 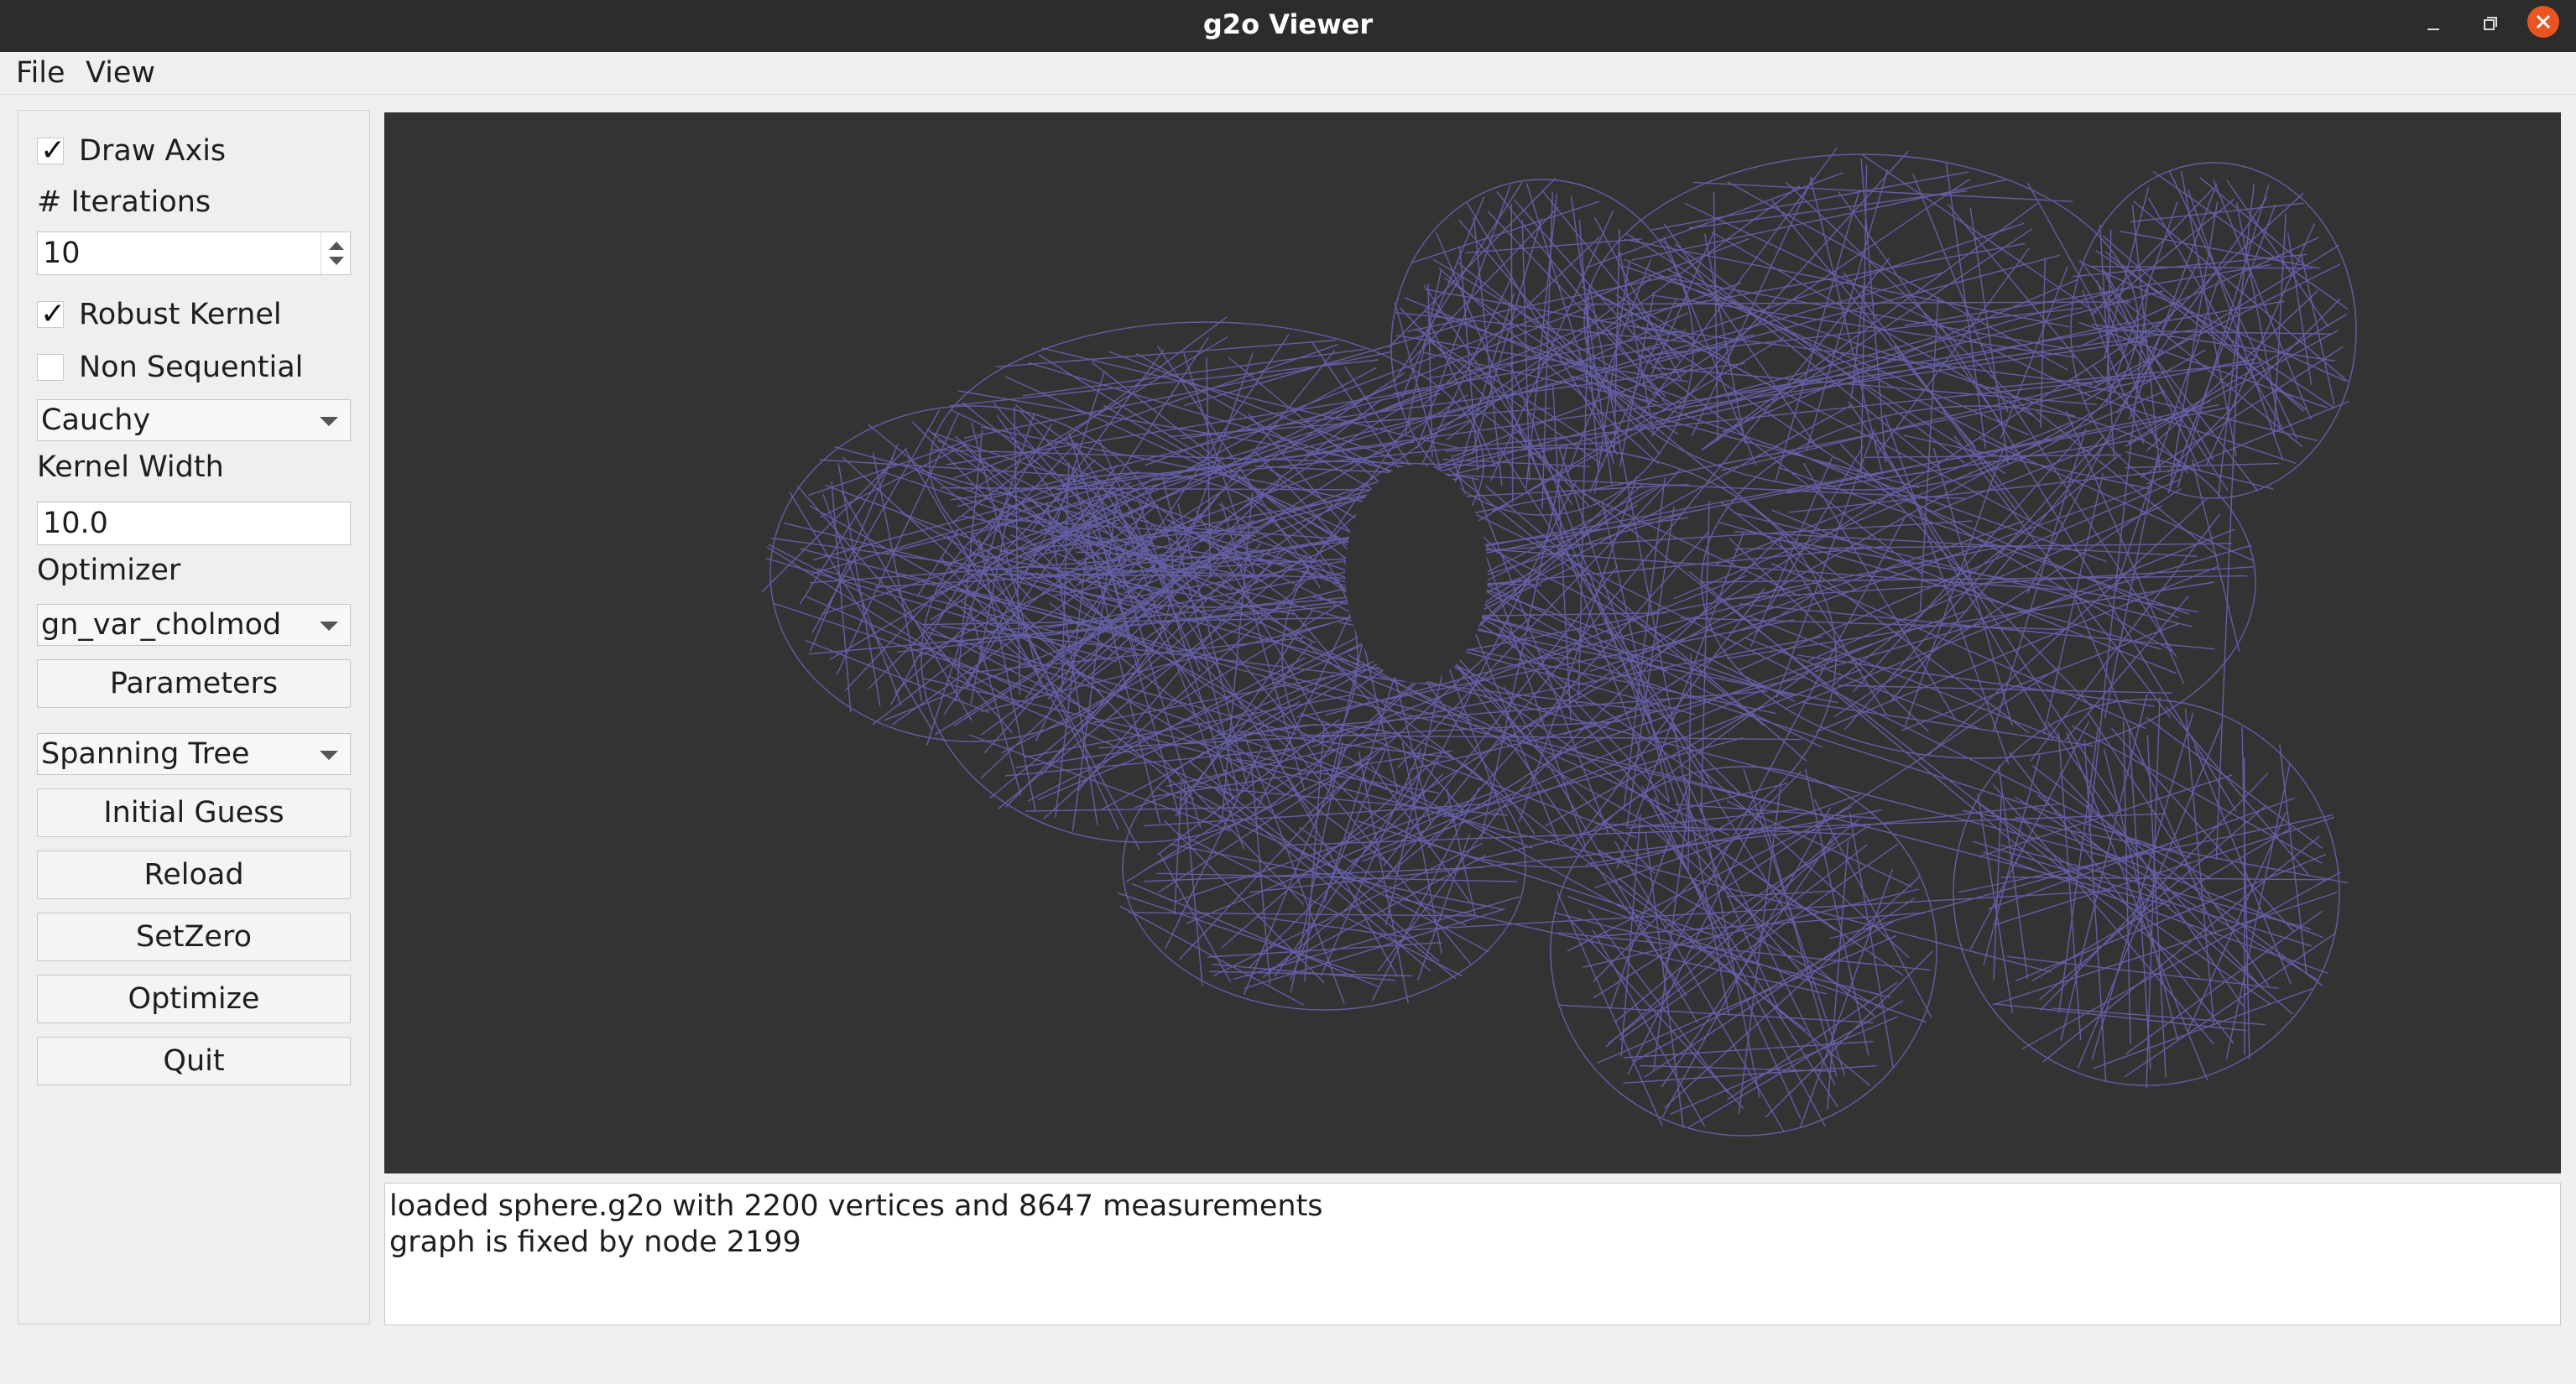 What do you see at coordinates (62, 253) in the screenshot?
I see `iterations-value: 10` at bounding box center [62, 253].